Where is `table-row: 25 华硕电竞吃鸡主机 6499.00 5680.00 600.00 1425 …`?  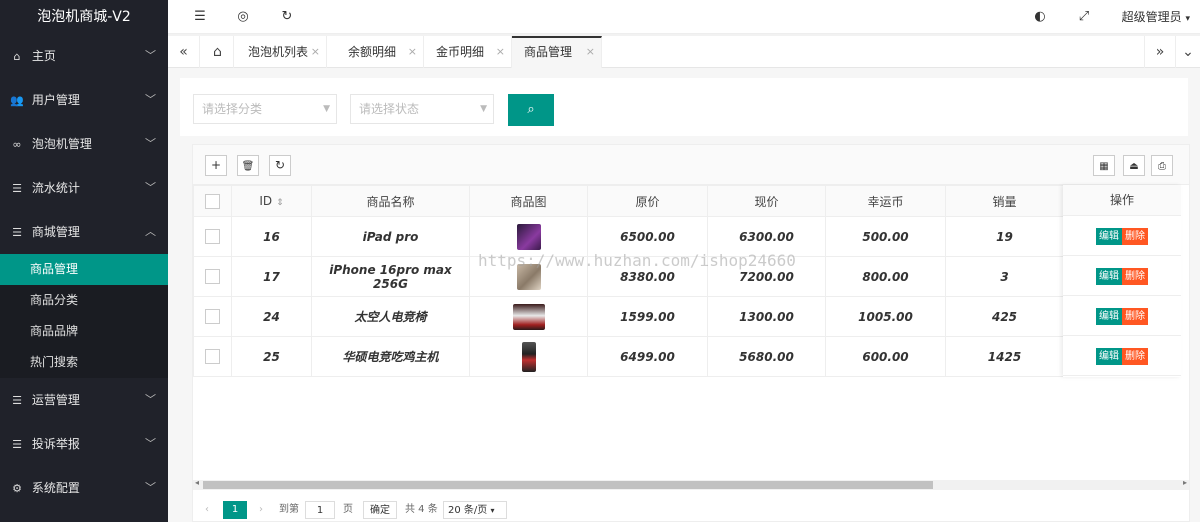
table-row: 25 华硕电竞吃鸡主机 6499.00 5680.00 600.00 1425 … is located at coordinates (668, 356).